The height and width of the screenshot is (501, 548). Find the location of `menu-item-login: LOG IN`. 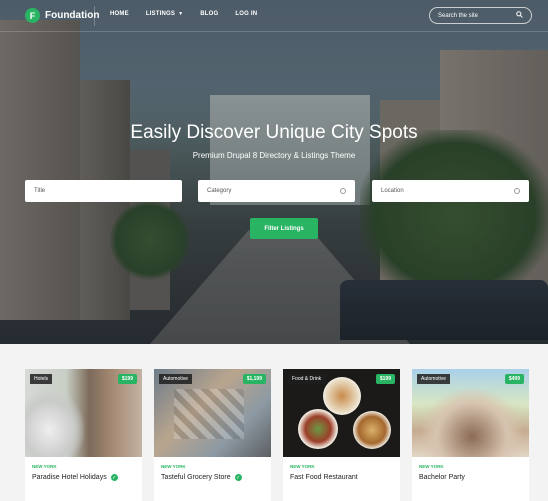

menu-item-login: LOG IN is located at coordinates (246, 14).